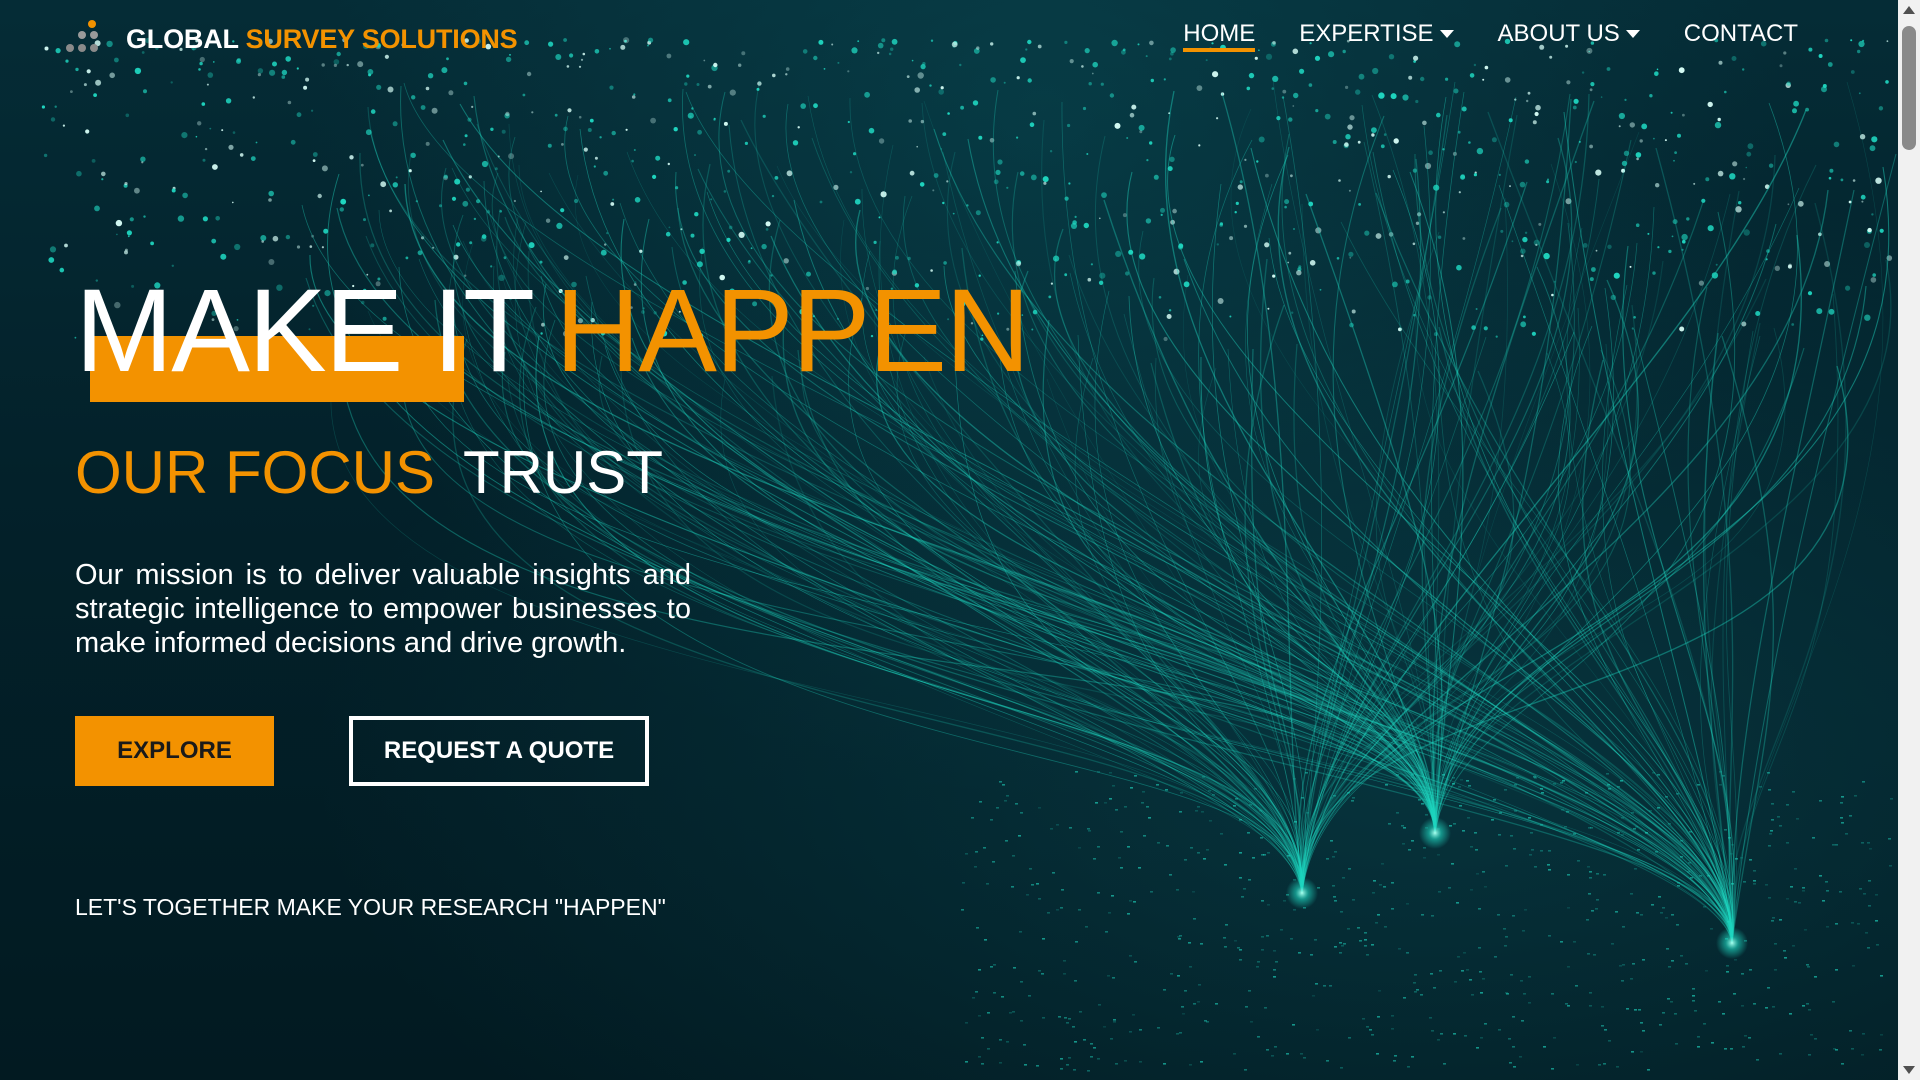 The width and height of the screenshot is (1920, 1080). I want to click on nav-about-us: ABOUT US, so click(1569, 36).